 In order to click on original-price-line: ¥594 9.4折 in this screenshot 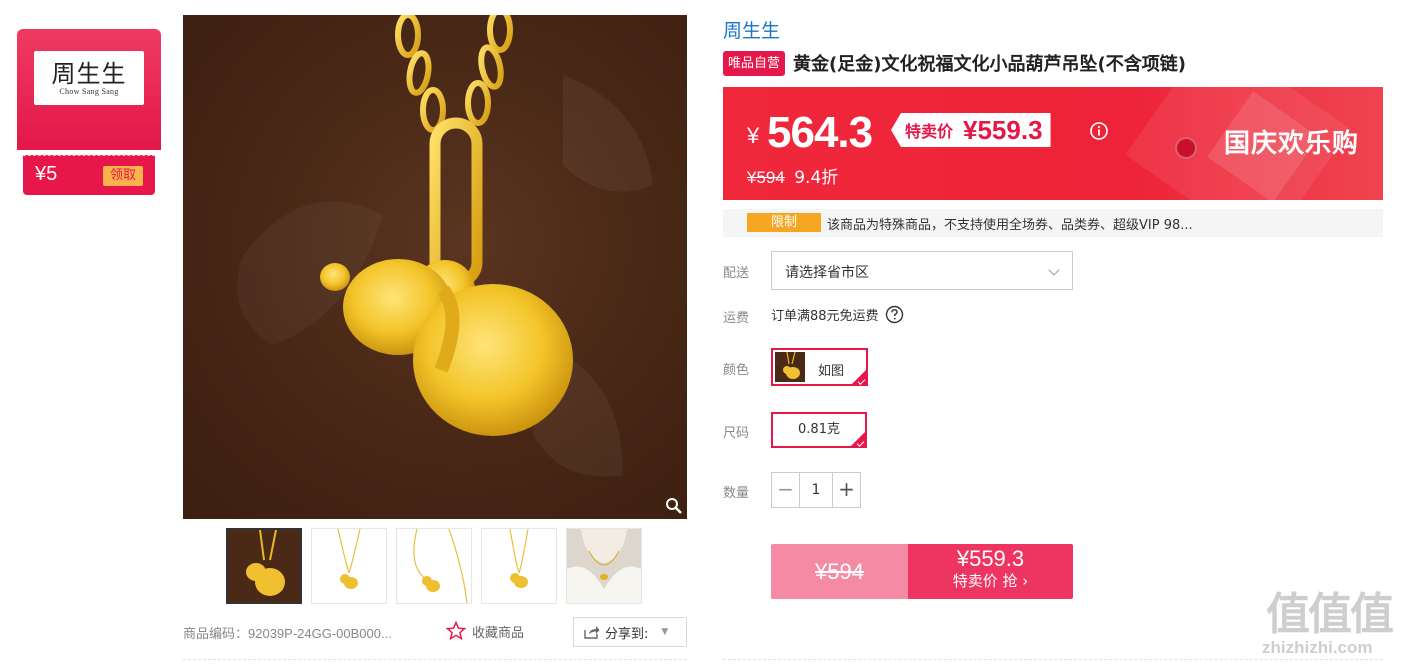, I will do `click(792, 175)`.